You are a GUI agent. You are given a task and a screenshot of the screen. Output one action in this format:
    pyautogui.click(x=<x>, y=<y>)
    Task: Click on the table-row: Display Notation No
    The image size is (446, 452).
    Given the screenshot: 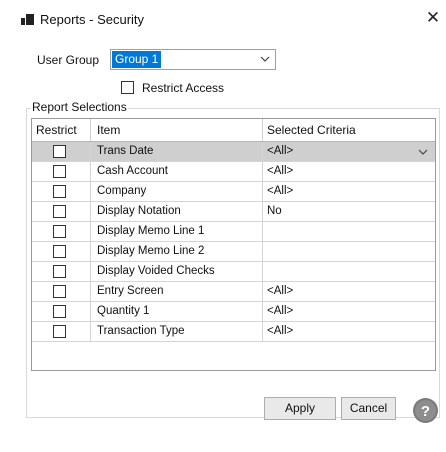 What is the action you would take?
    pyautogui.click(x=233, y=212)
    